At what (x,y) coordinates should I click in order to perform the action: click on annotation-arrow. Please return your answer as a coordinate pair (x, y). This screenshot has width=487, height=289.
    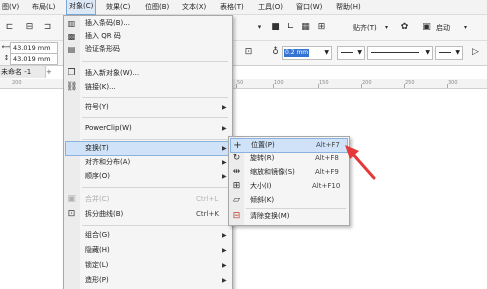
    Looking at the image, I should click on (360, 162).